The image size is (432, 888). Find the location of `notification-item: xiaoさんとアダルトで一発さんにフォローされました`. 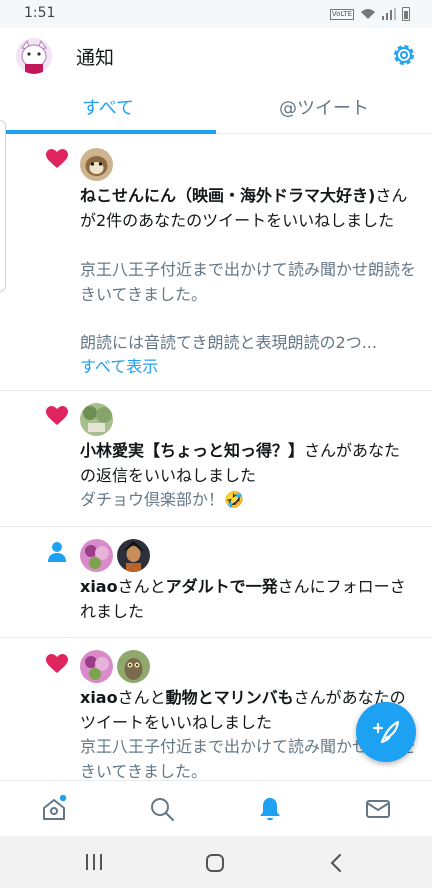

notification-item: xiaoさんとアダルトで一発さんにフォローされました is located at coordinates (216, 582).